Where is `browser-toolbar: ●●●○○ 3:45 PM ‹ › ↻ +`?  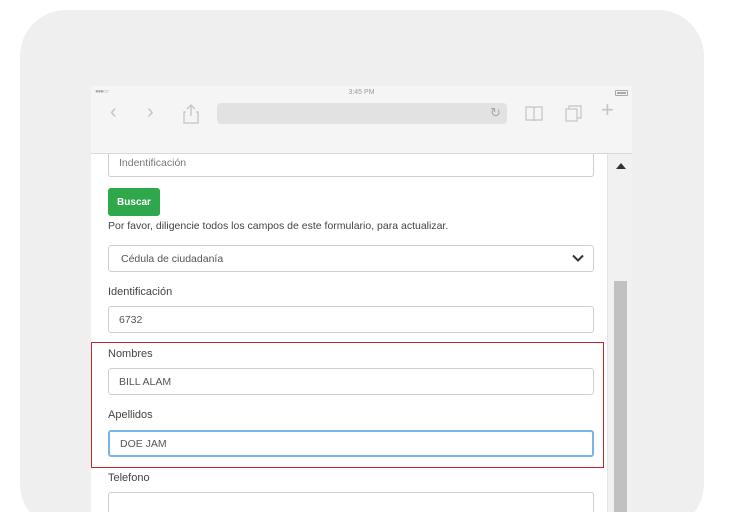 browser-toolbar: ●●●○○ 3:45 PM ‹ › ↻ + is located at coordinates (361, 120).